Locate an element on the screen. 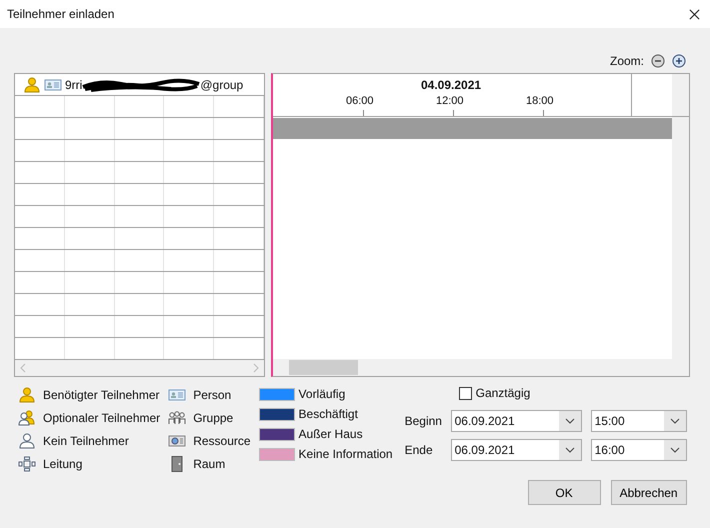  date-label: 04.09.2021 is located at coordinates (451, 85).